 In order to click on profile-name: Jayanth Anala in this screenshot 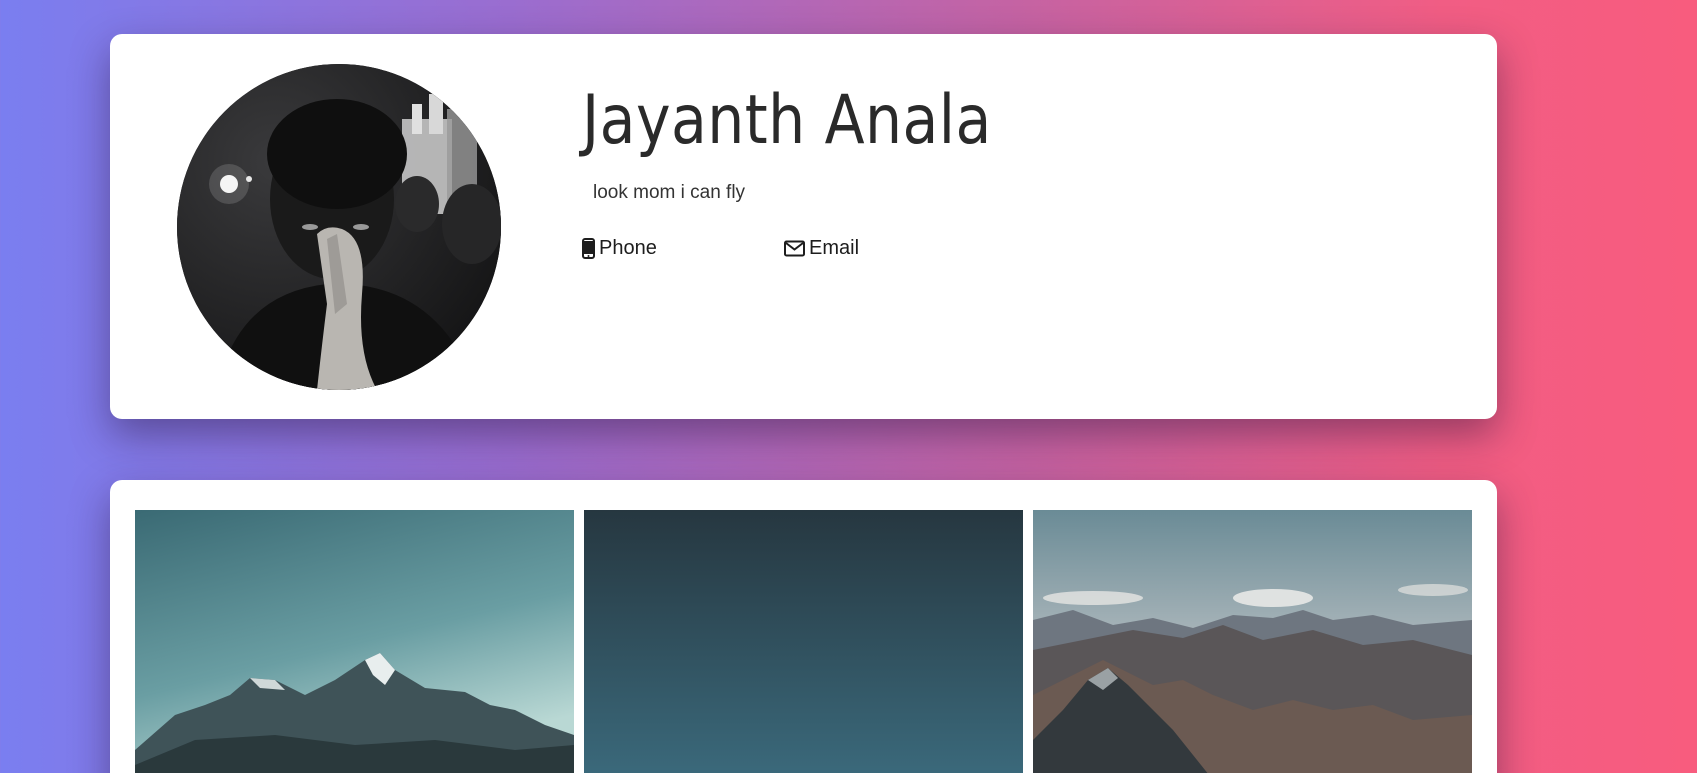, I will do `click(787, 120)`.